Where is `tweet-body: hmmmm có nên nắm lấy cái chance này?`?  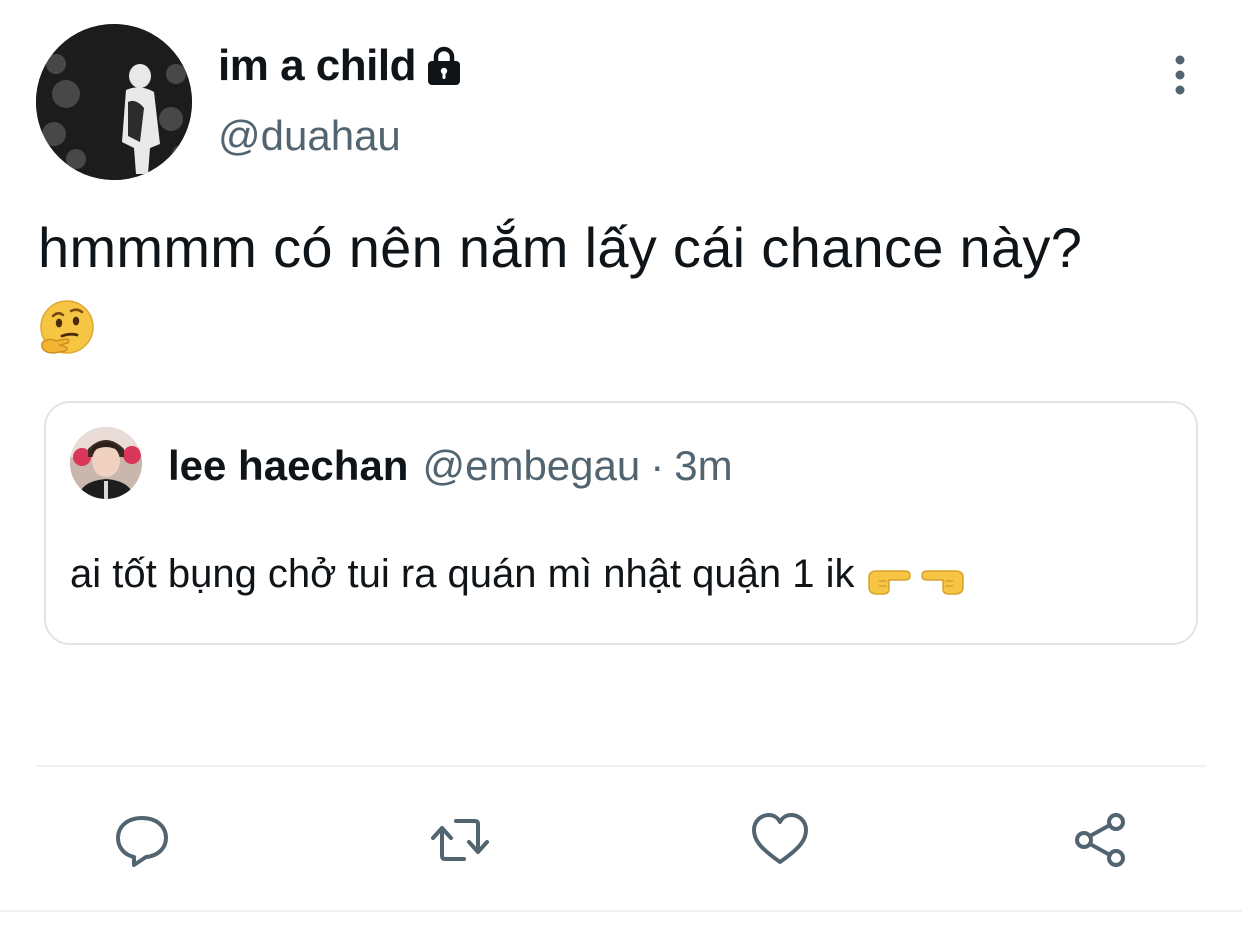
tweet-body: hmmmm có nên nắm lấy cái chance này? is located at coordinates (623, 282).